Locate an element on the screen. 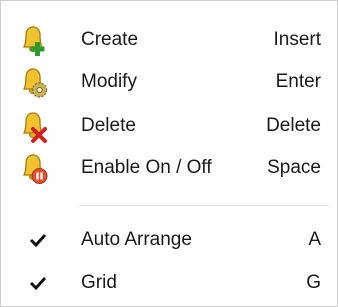  menu-item-label: Auto Arrange is located at coordinates (136, 239).